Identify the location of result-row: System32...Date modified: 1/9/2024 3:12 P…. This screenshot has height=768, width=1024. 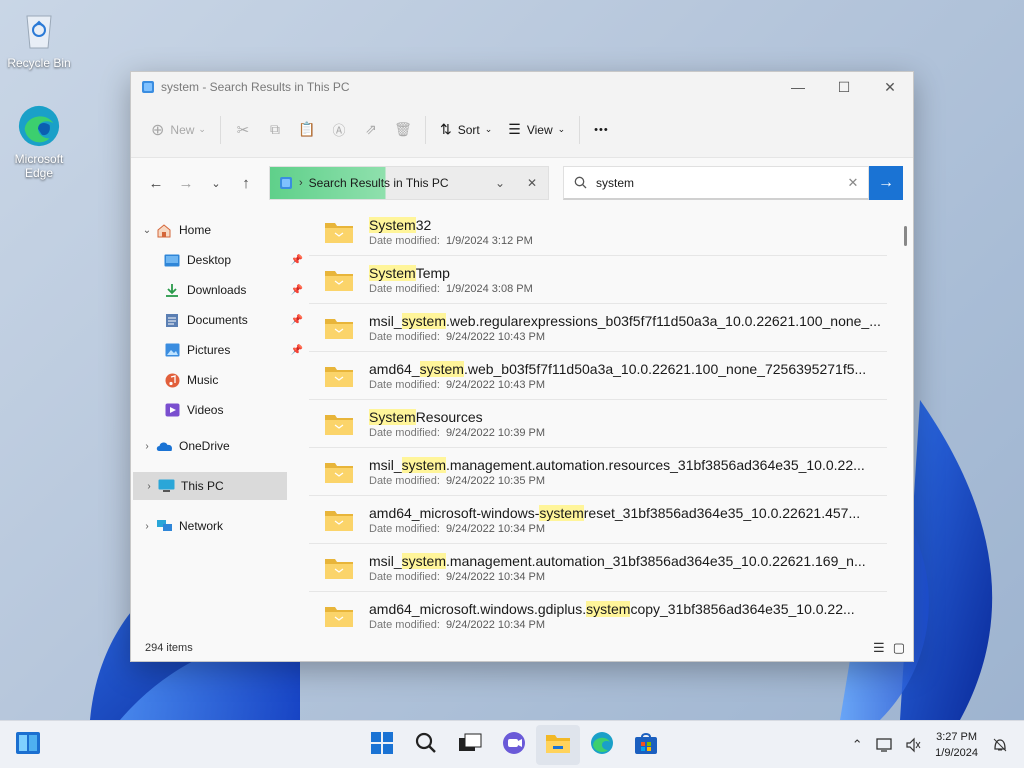
(598, 232).